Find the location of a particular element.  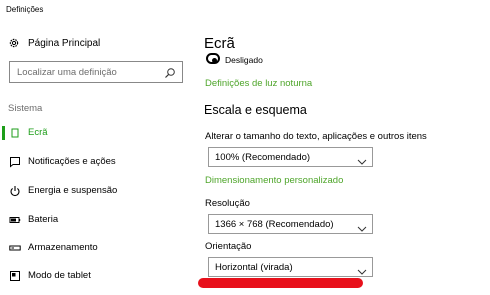

storage-icon is located at coordinates (15, 248).